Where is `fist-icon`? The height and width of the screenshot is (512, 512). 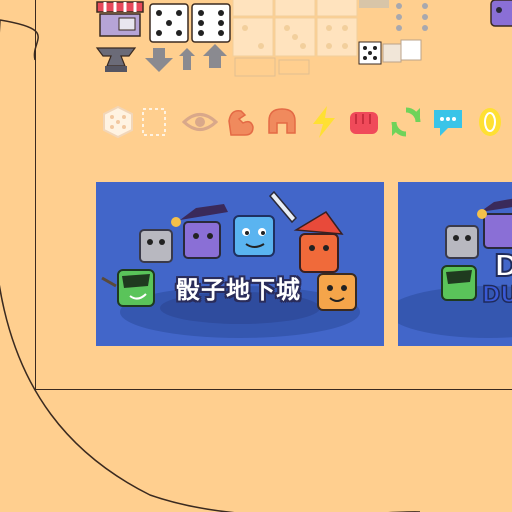 fist-icon is located at coordinates (364, 122).